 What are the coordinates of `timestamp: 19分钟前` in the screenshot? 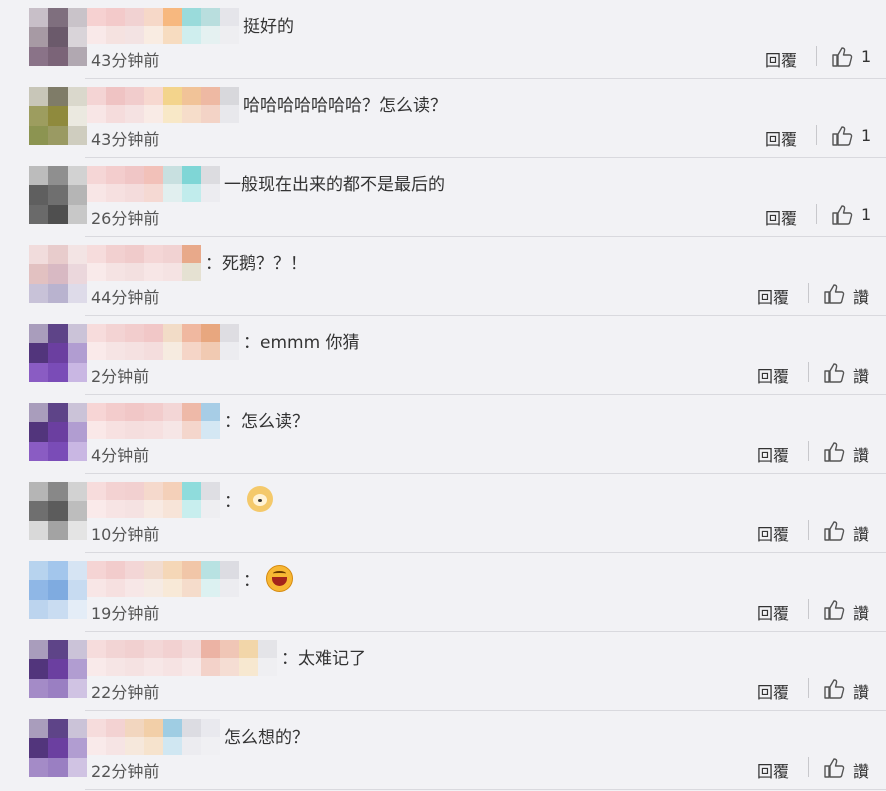 It's located at (125, 613).